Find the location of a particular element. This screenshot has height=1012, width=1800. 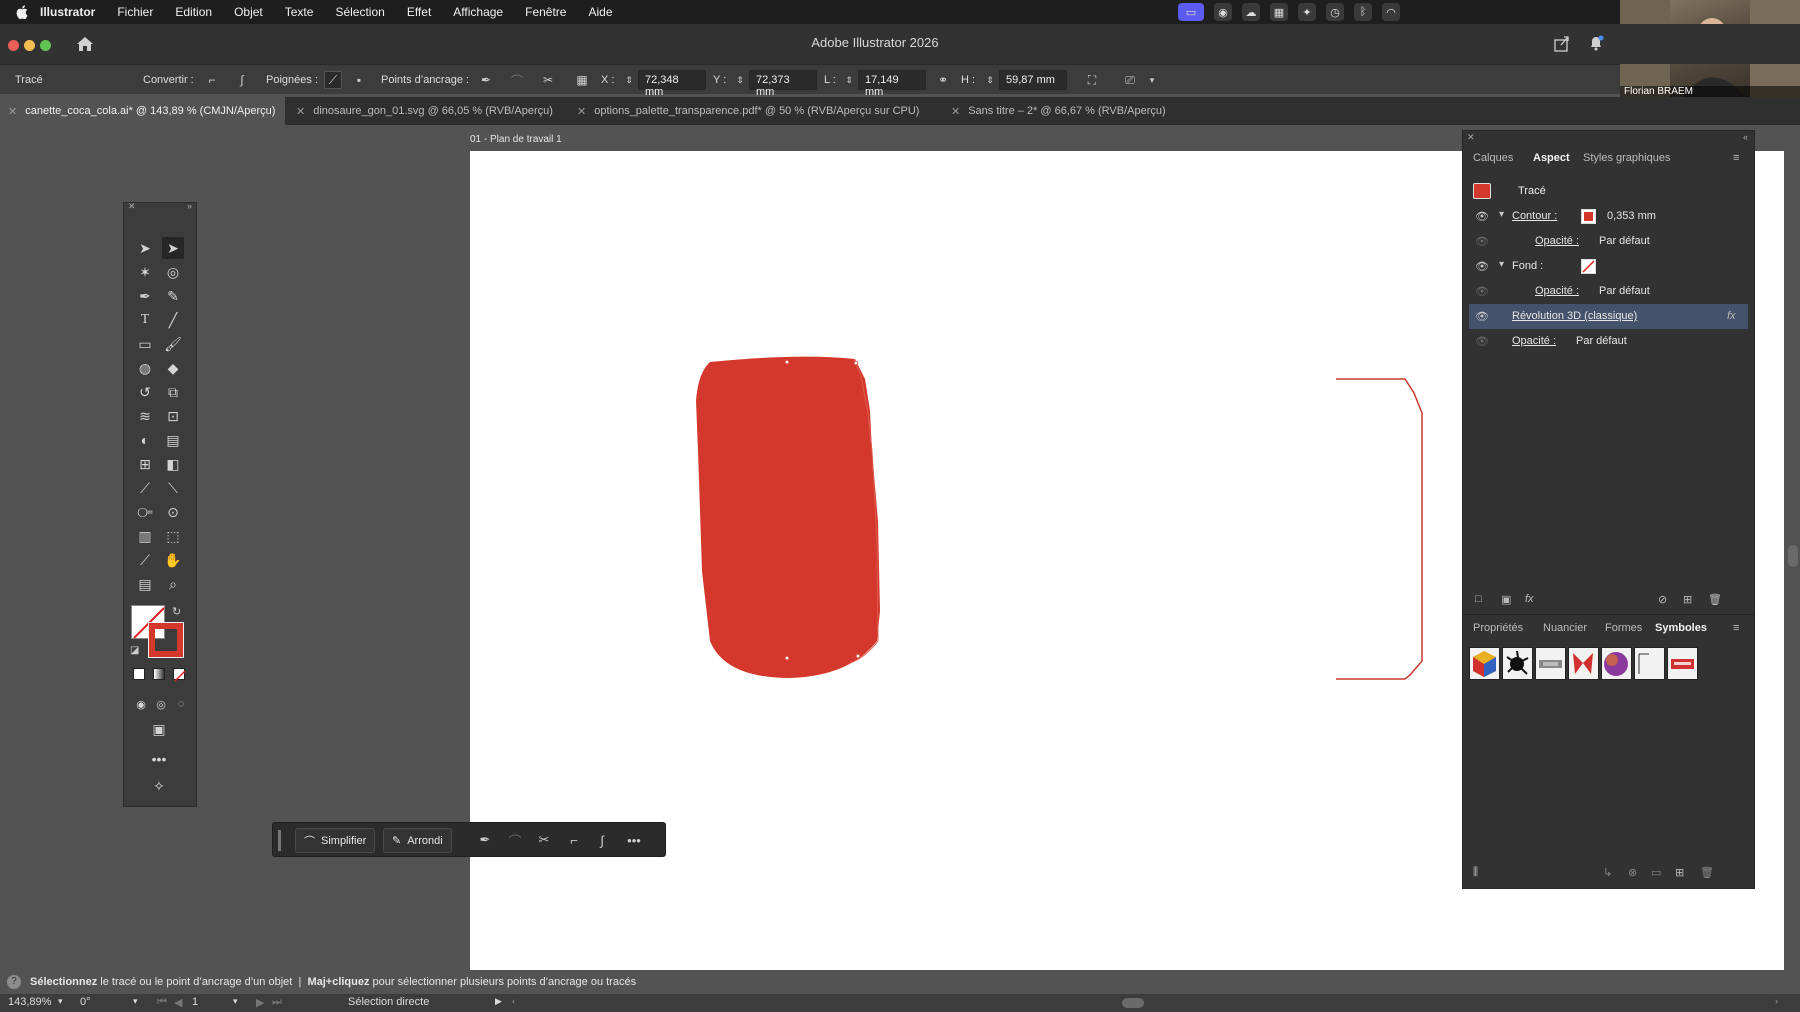

horizontal-scrollbar-thumb is located at coordinates (1133, 1003).